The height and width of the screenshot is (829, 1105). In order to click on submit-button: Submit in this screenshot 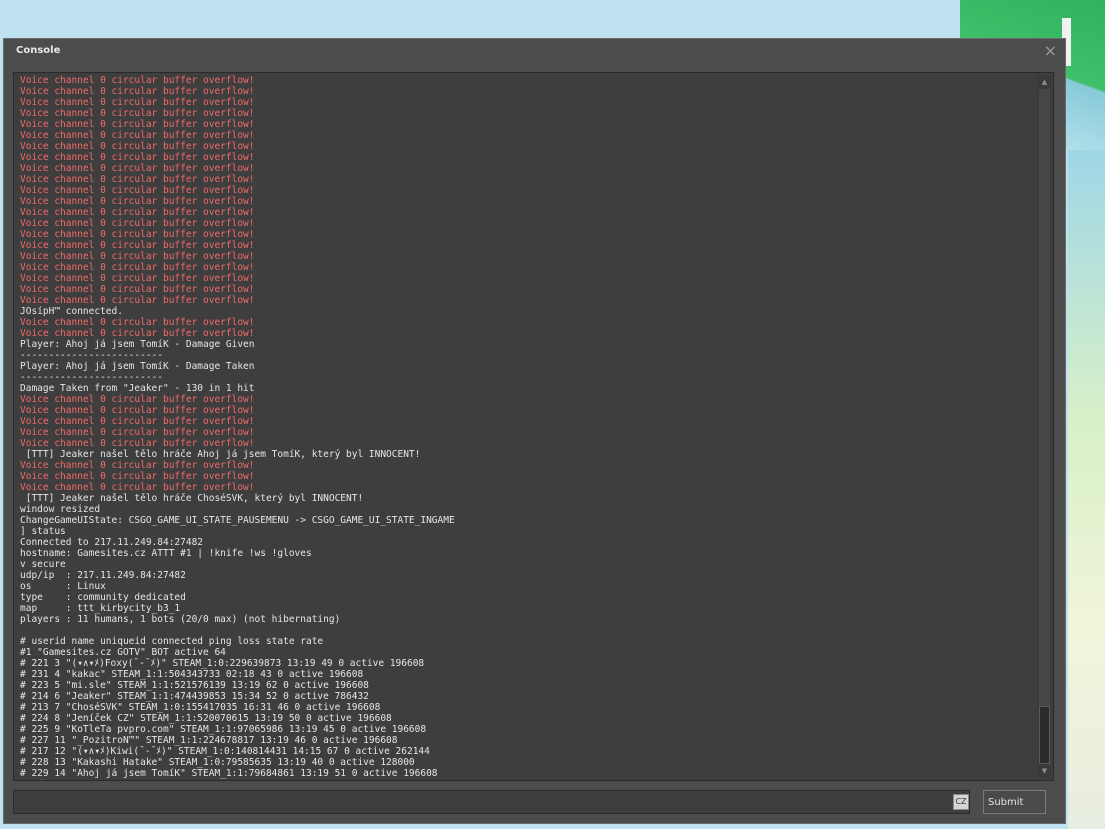, I will do `click(1014, 802)`.